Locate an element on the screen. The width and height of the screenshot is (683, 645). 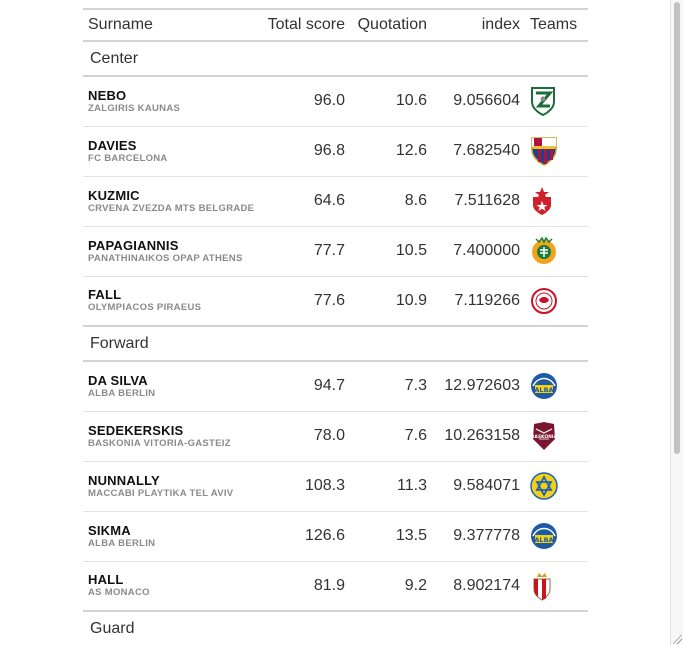
index-cell: 7.682540 is located at coordinates (478, 151).